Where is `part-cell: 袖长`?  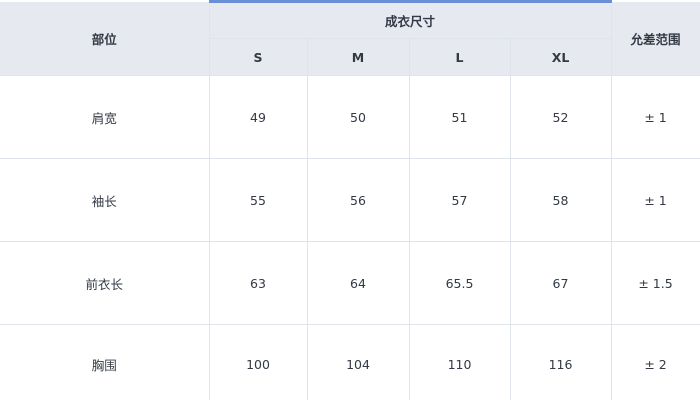 part-cell: 袖长 is located at coordinates (105, 200).